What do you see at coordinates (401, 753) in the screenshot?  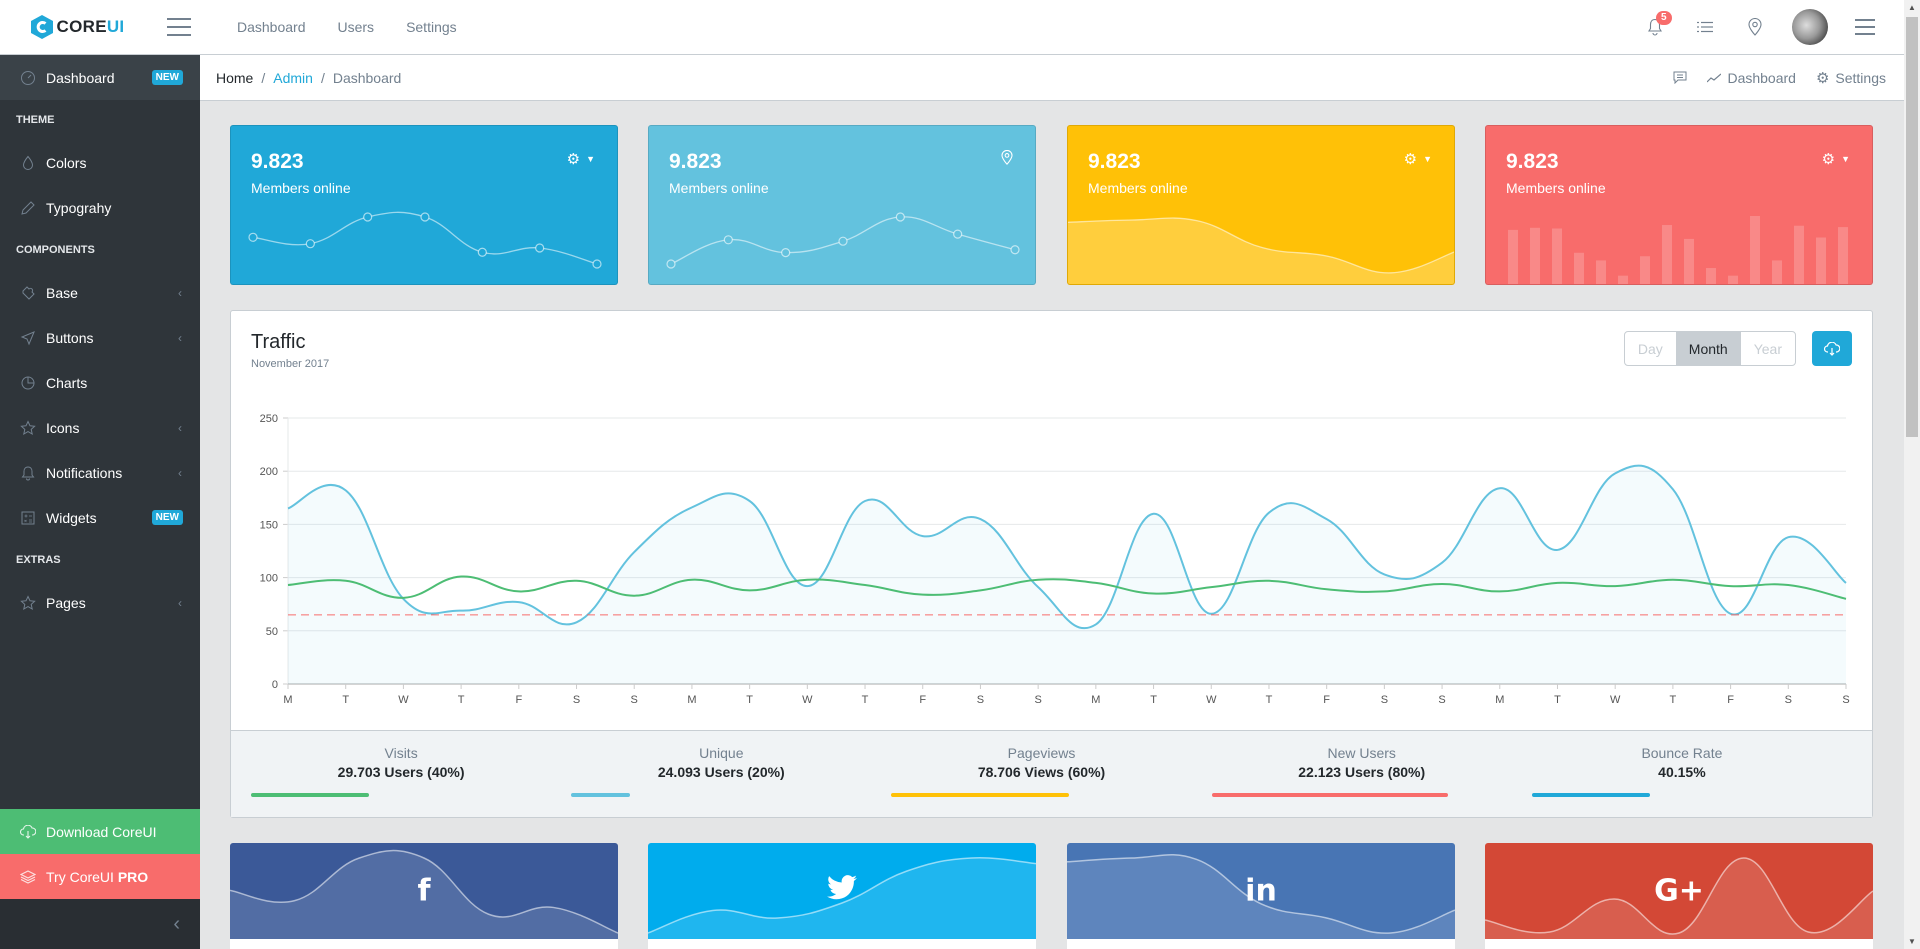 I see `traffic-stat-label: Visits` at bounding box center [401, 753].